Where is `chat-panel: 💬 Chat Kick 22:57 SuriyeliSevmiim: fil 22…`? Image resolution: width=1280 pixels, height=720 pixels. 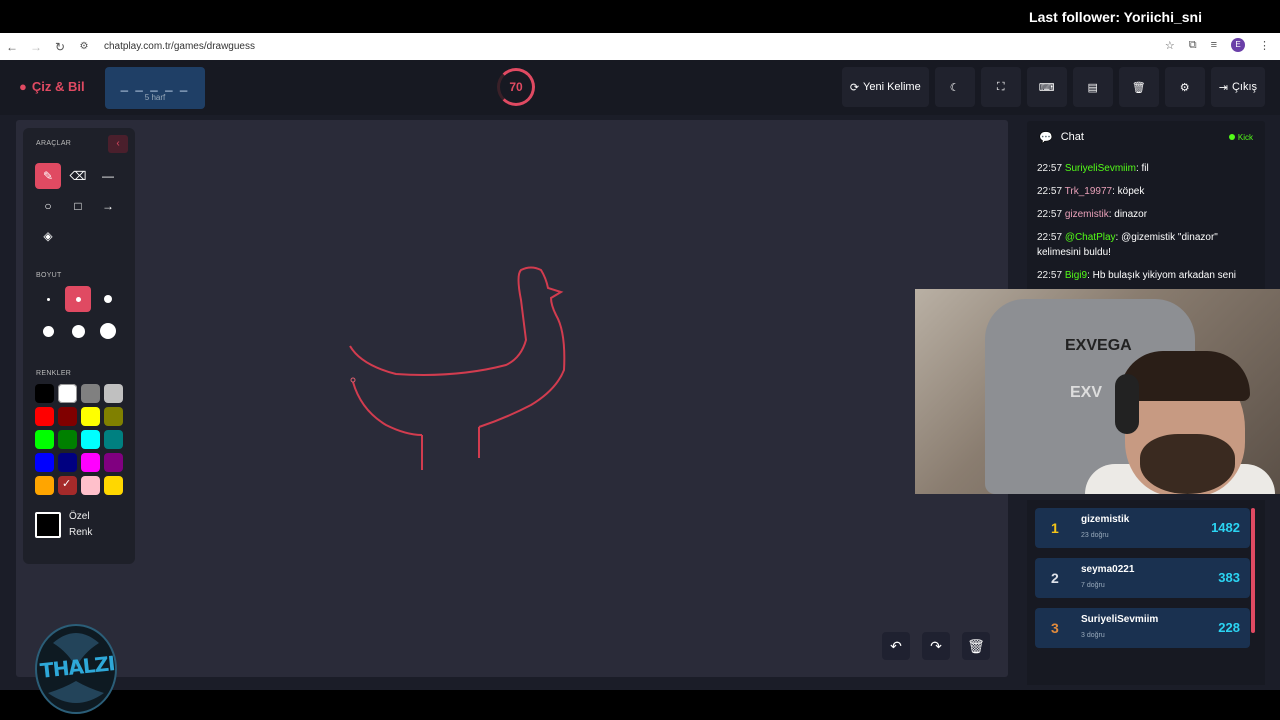 chat-panel: 💬 Chat Kick 22:57 SuriyeliSevmiim: fil 22… is located at coordinates (1146, 206).